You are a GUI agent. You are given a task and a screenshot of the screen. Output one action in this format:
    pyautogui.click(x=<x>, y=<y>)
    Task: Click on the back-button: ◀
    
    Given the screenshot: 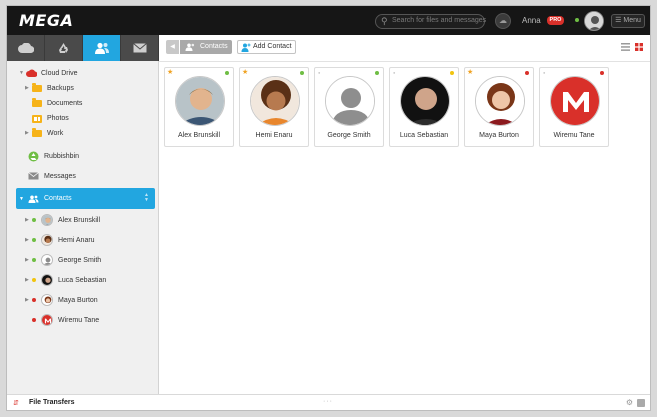 What is the action you would take?
    pyautogui.click(x=172, y=47)
    